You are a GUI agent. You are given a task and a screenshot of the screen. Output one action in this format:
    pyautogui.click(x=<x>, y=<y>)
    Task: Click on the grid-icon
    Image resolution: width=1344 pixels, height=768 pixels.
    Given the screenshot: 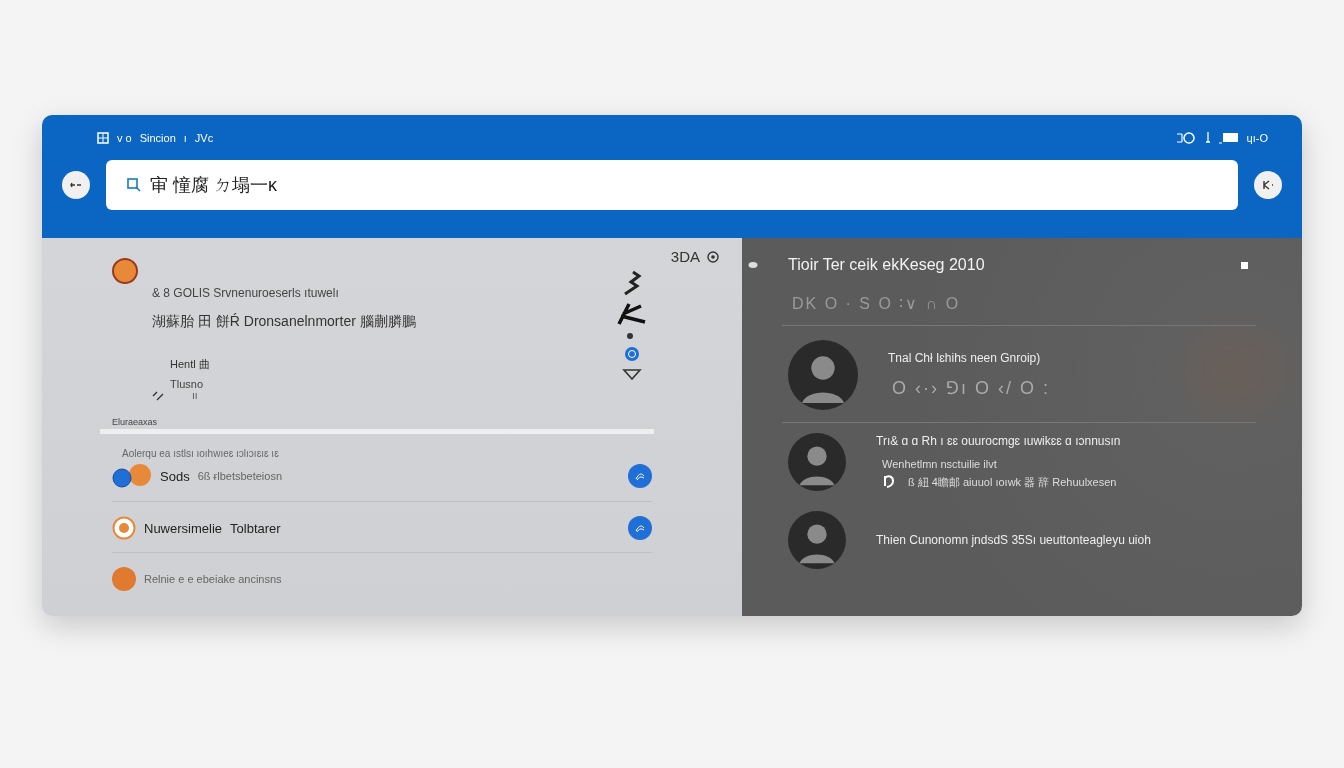 What is the action you would take?
    pyautogui.click(x=103, y=137)
    